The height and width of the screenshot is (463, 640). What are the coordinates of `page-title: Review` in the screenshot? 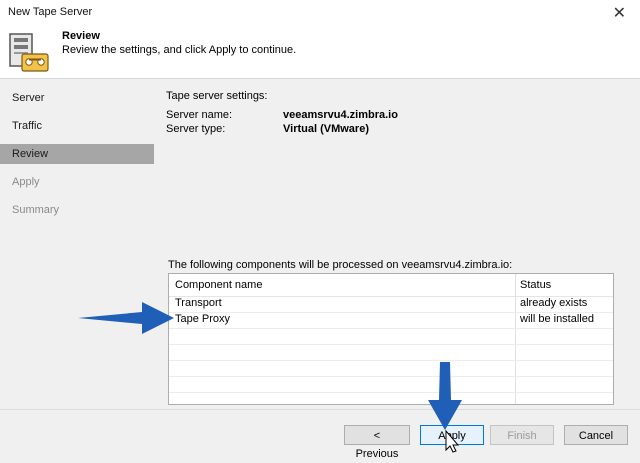 It's located at (81, 36).